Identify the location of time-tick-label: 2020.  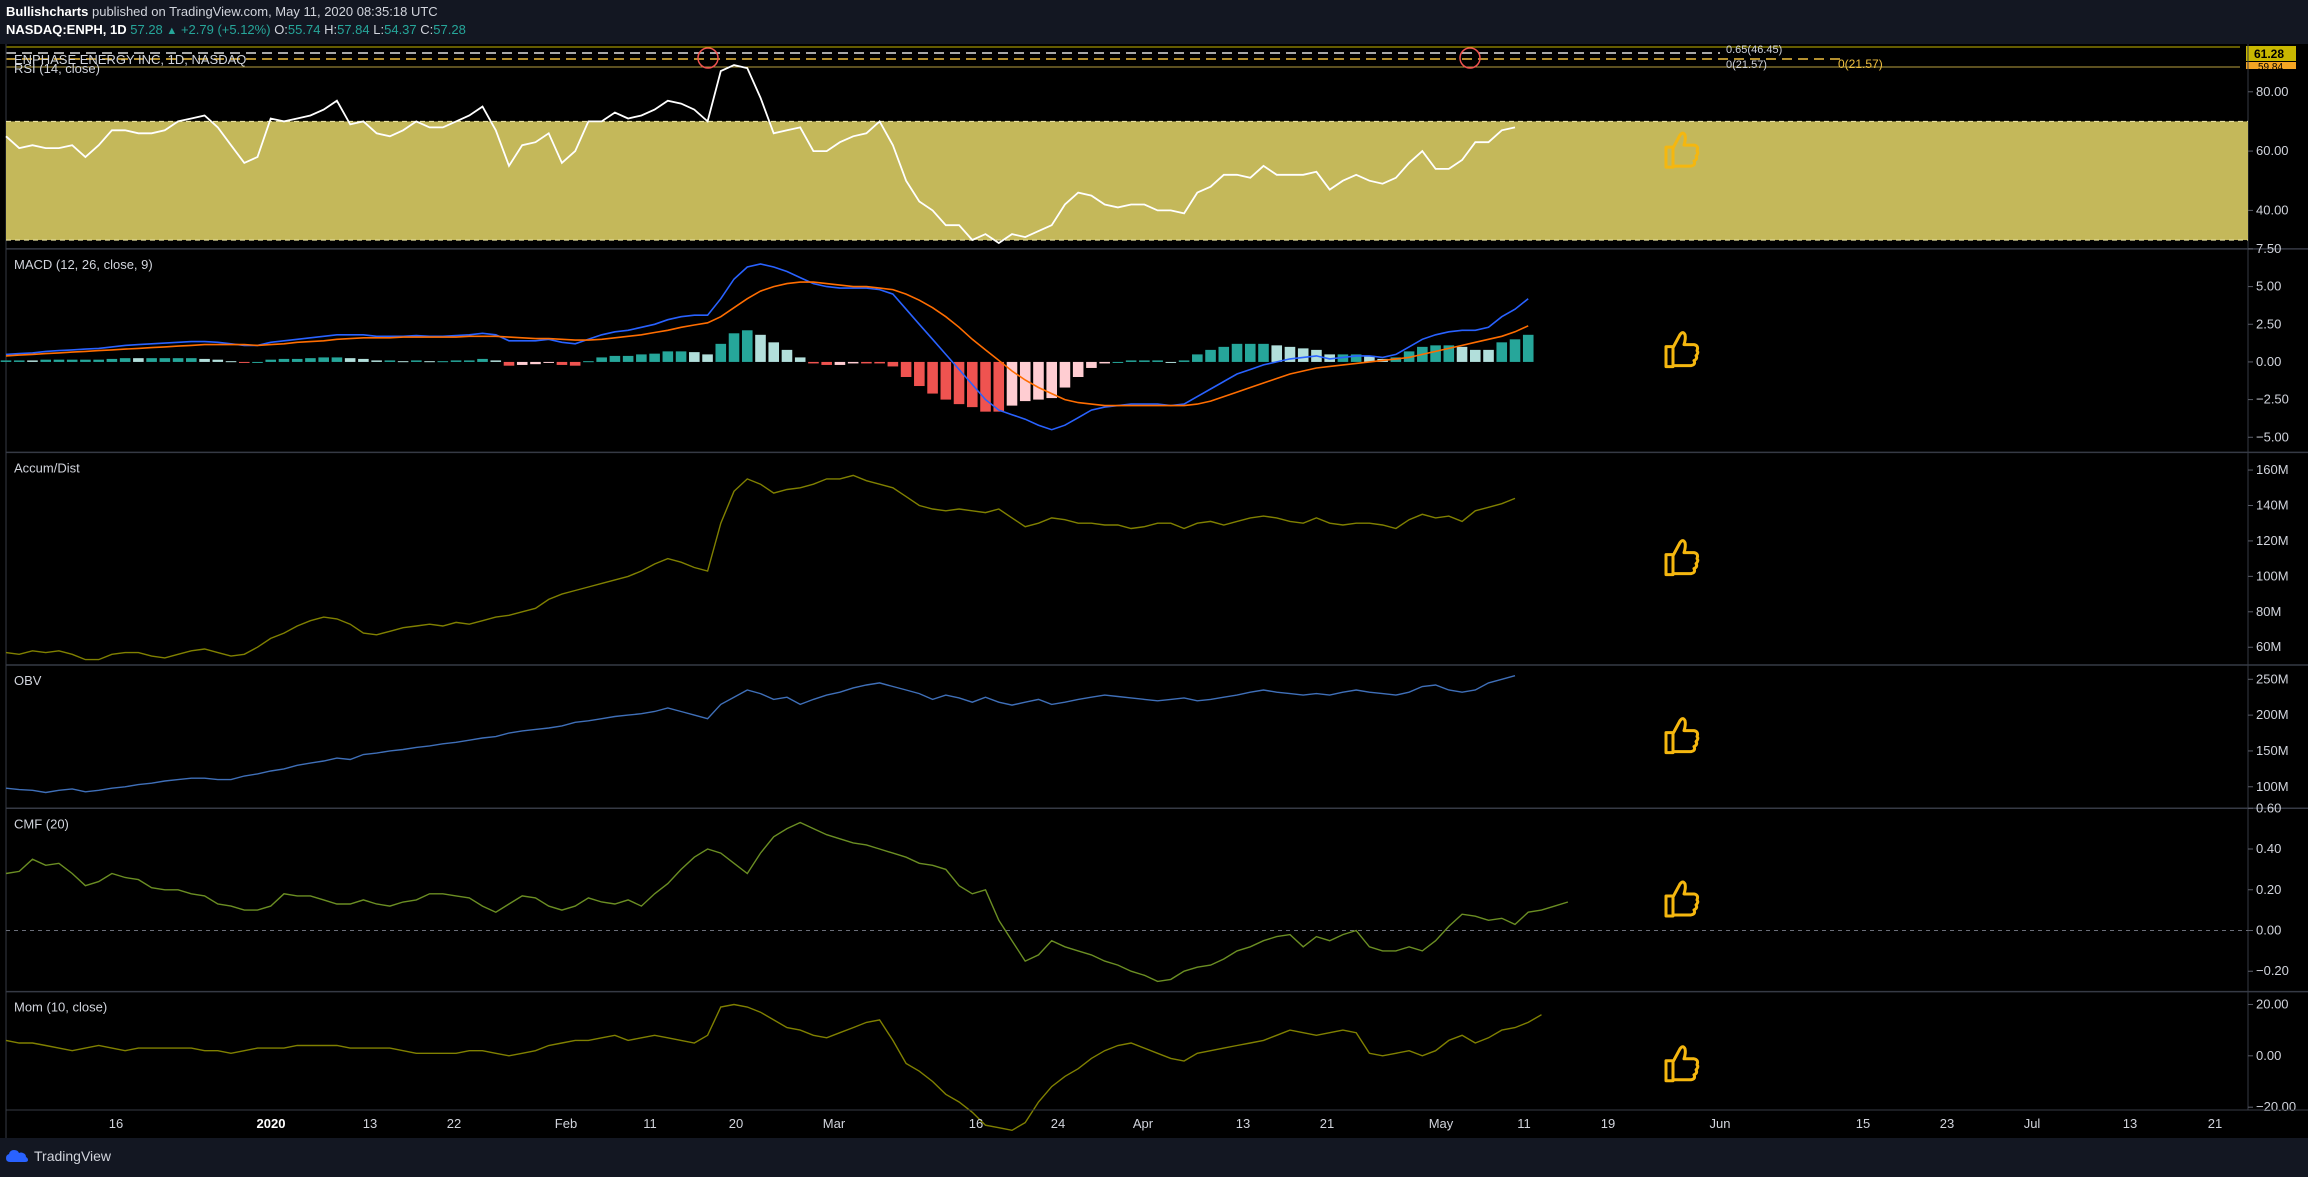
(271, 1123).